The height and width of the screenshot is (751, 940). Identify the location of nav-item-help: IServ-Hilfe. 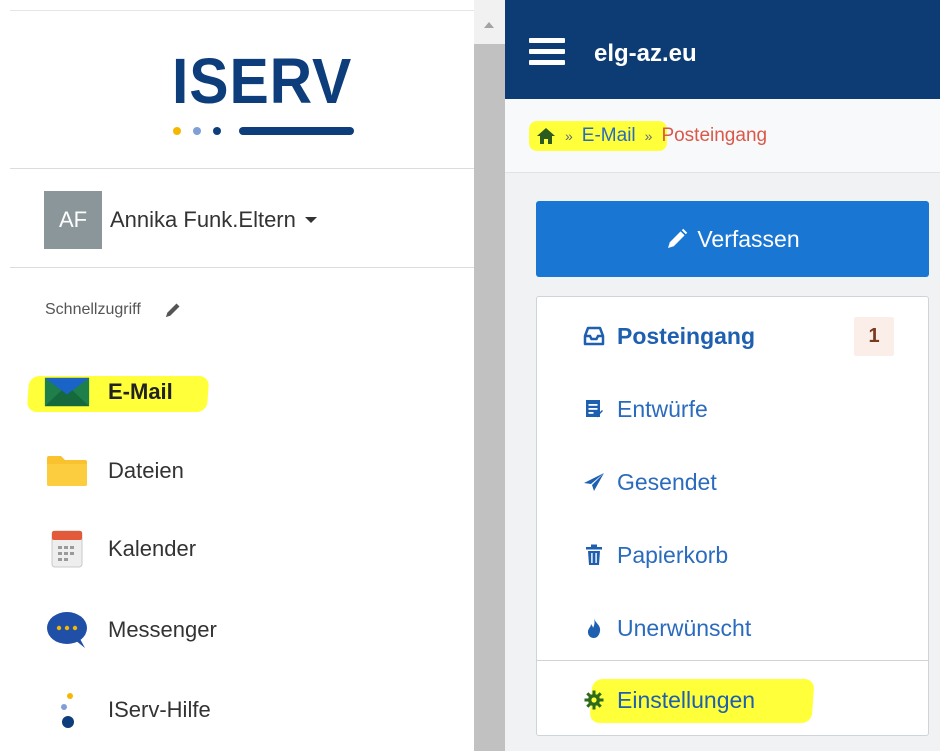
(127, 710).